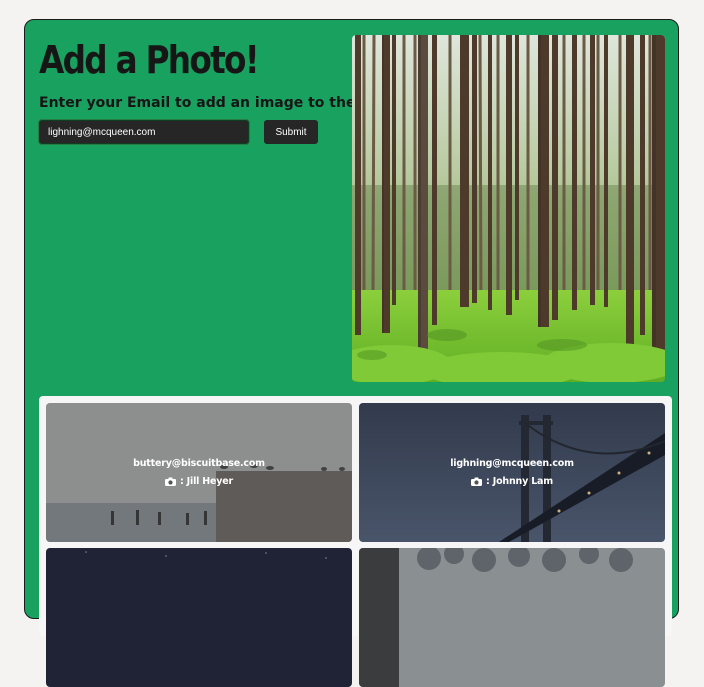  I want to click on photo-credit: : Johnny Lam, so click(519, 481).